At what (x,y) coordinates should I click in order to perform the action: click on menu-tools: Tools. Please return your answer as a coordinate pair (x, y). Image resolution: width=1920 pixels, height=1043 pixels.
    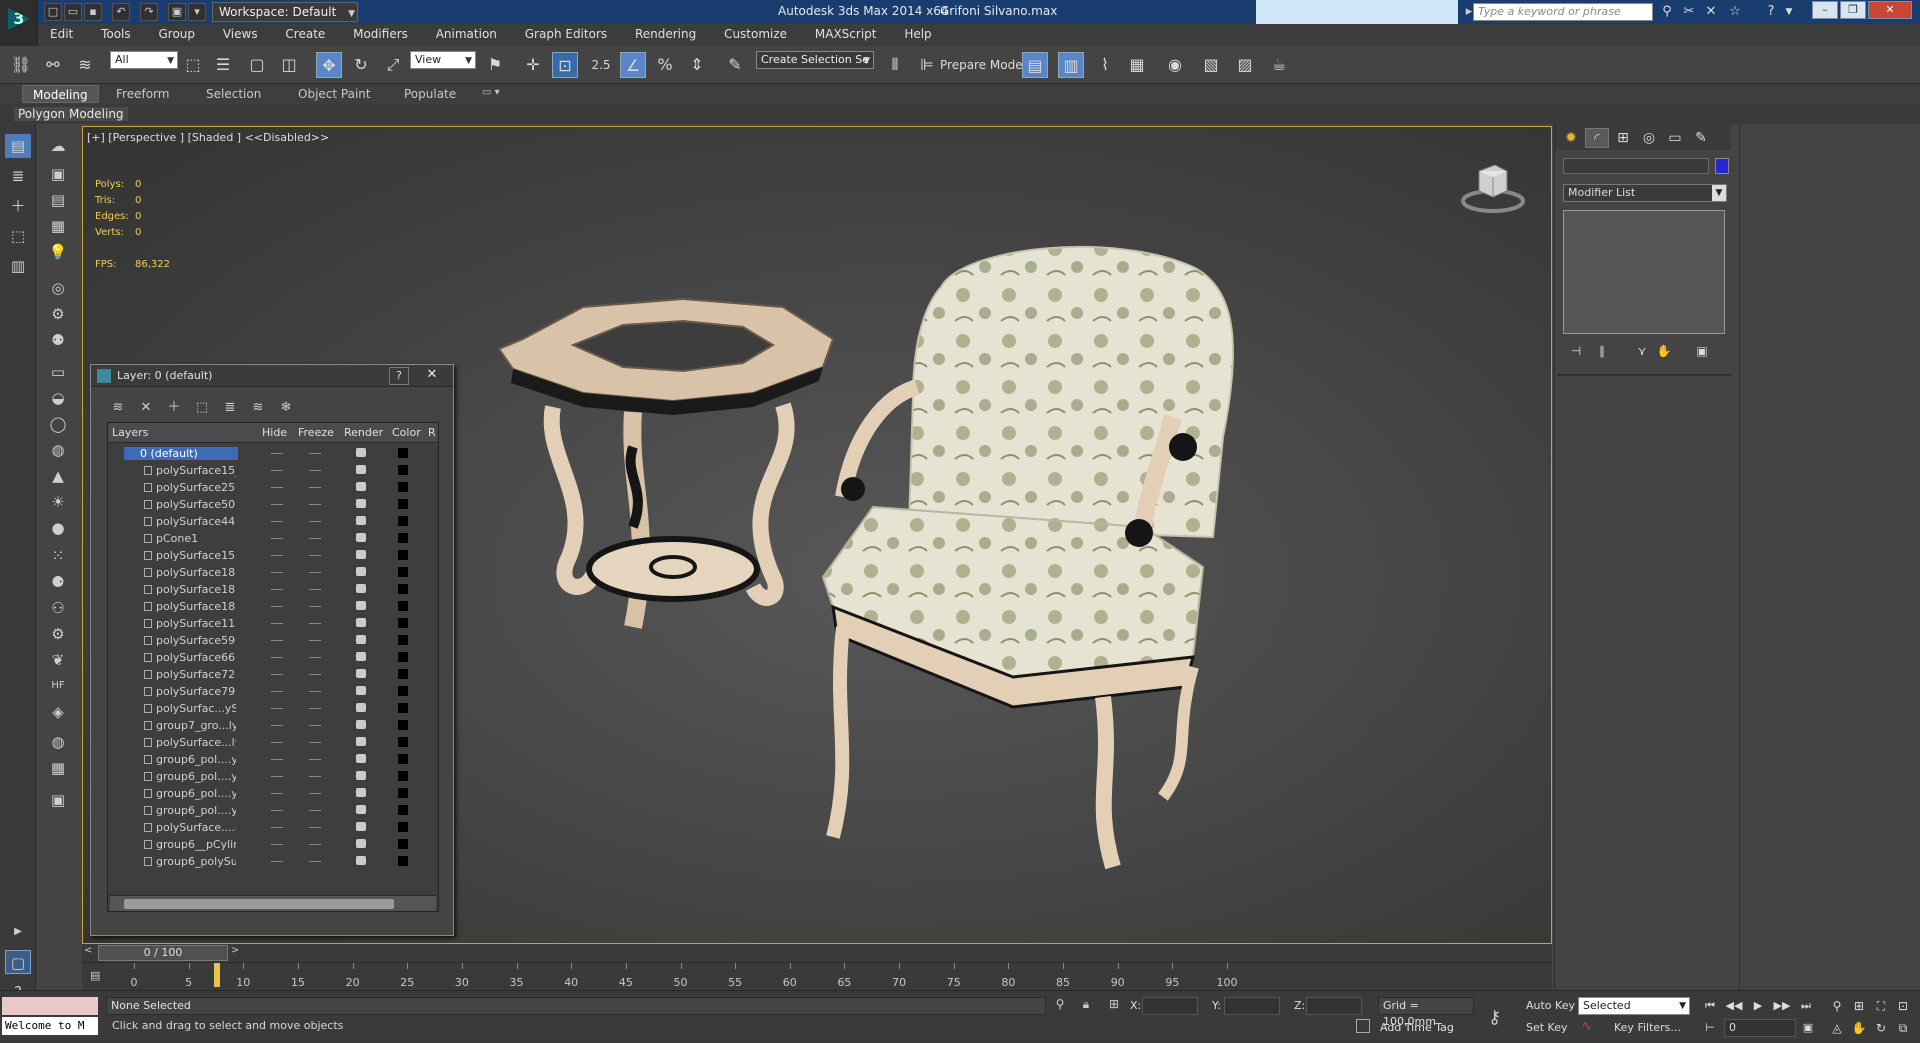
    Looking at the image, I should click on (116, 32).